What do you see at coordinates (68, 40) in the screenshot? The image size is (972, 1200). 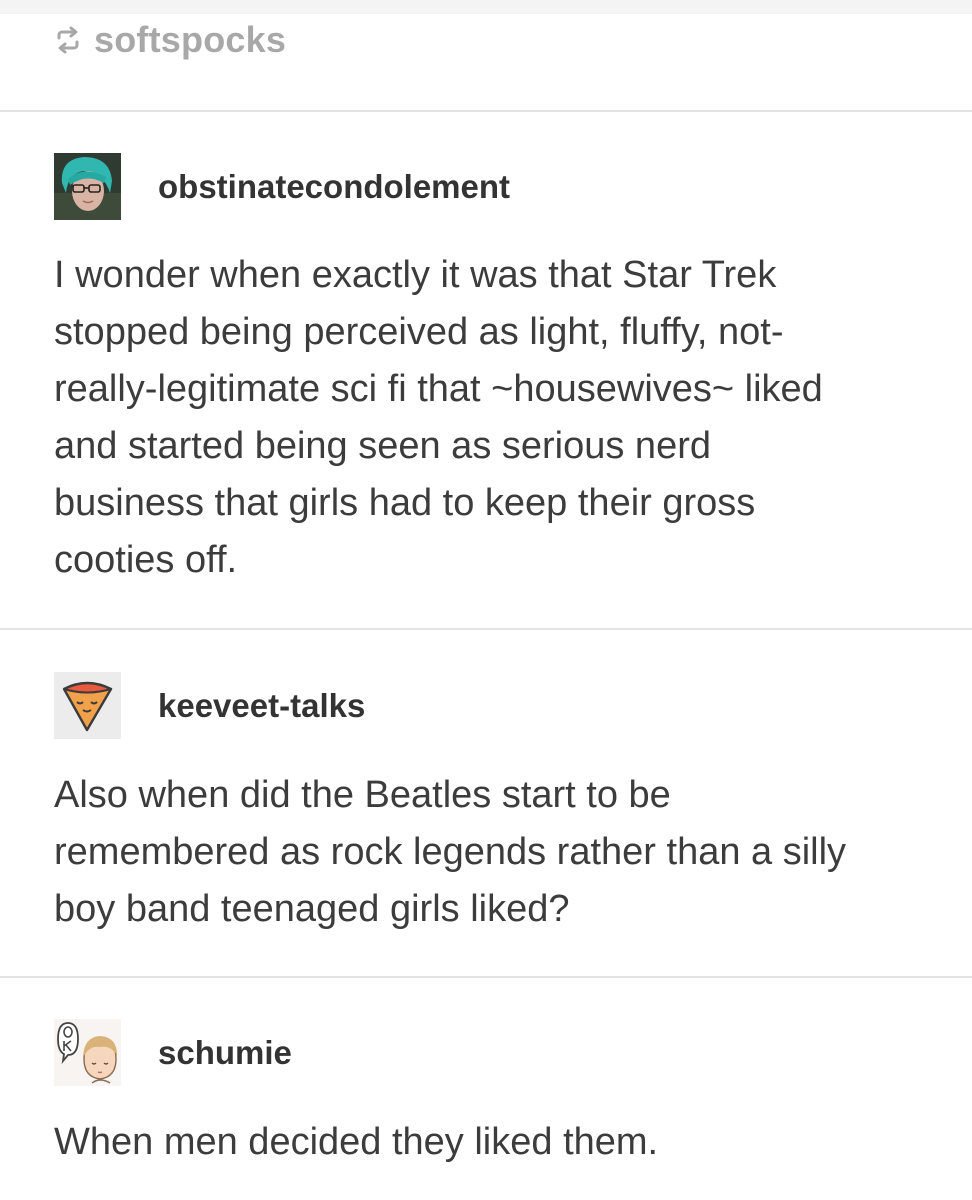 I see `reblog-icon` at bounding box center [68, 40].